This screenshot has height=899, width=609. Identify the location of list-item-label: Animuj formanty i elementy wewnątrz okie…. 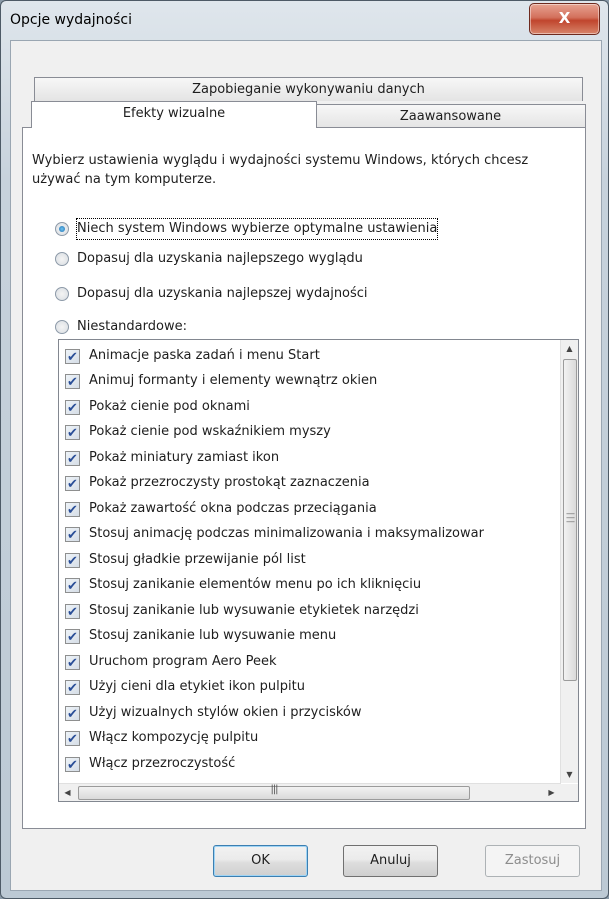
(233, 380).